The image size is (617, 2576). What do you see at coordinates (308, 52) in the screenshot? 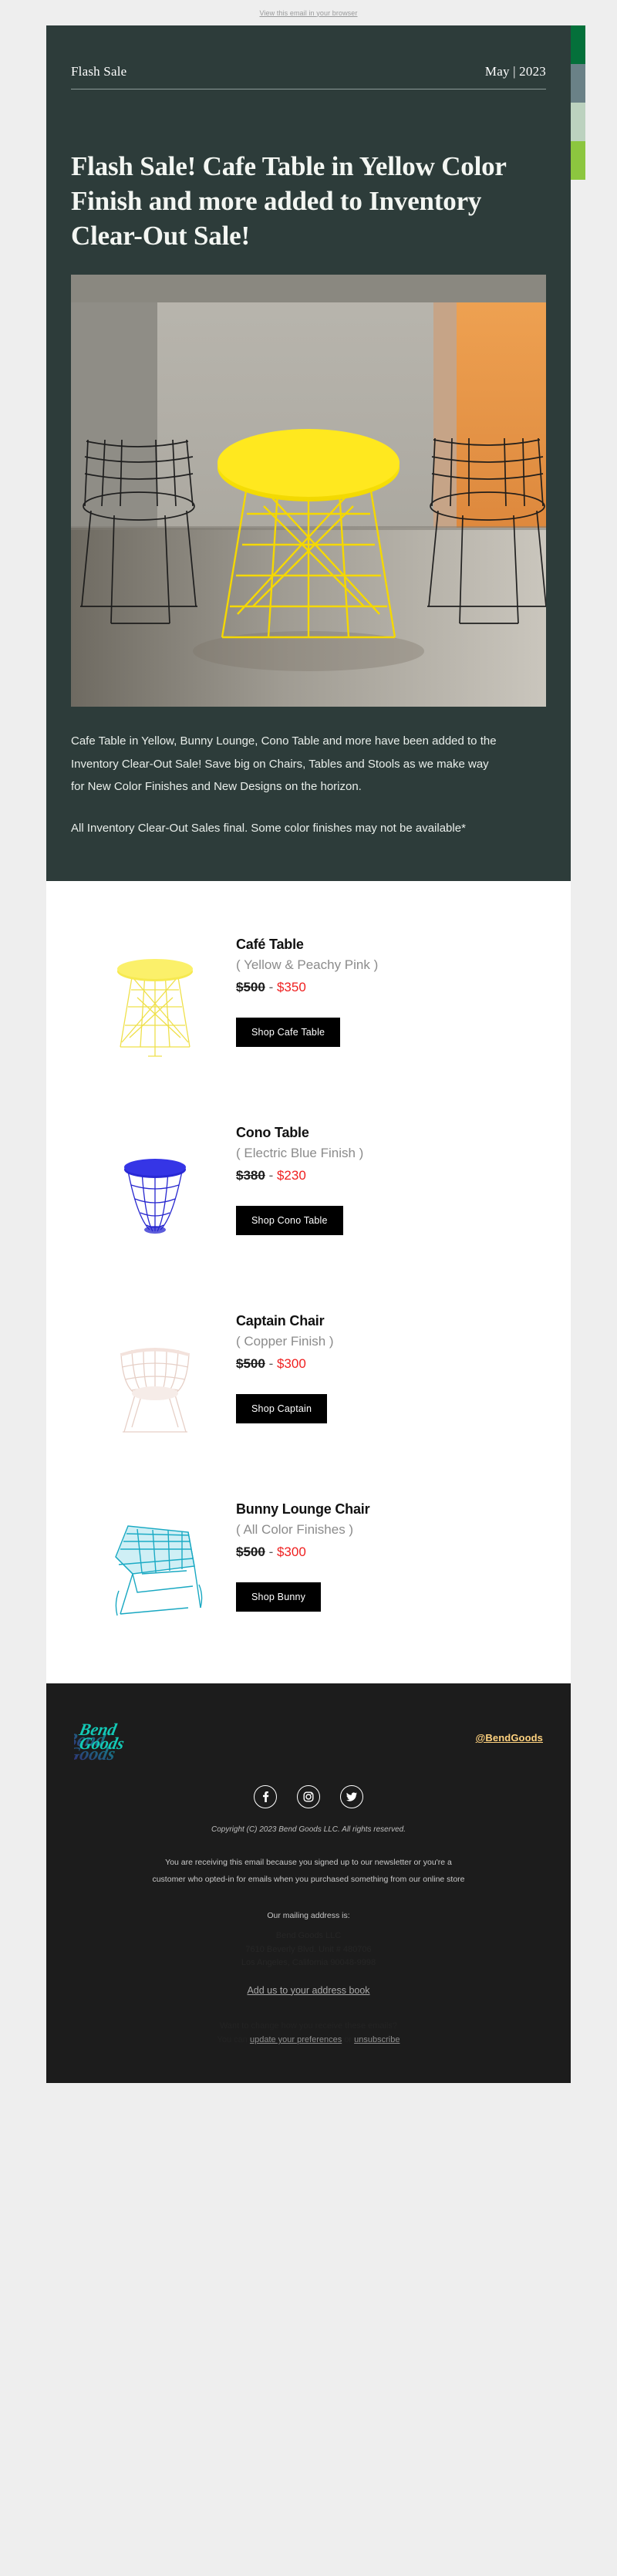
I see `hero-header-bar: Flash Sale May | 2023` at bounding box center [308, 52].